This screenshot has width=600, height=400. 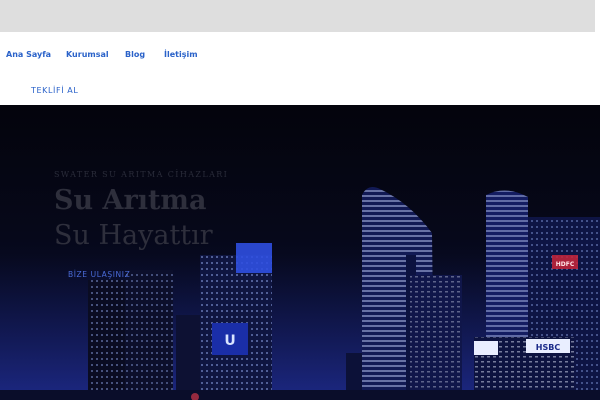 I want to click on sign-u: U, so click(x=229, y=341).